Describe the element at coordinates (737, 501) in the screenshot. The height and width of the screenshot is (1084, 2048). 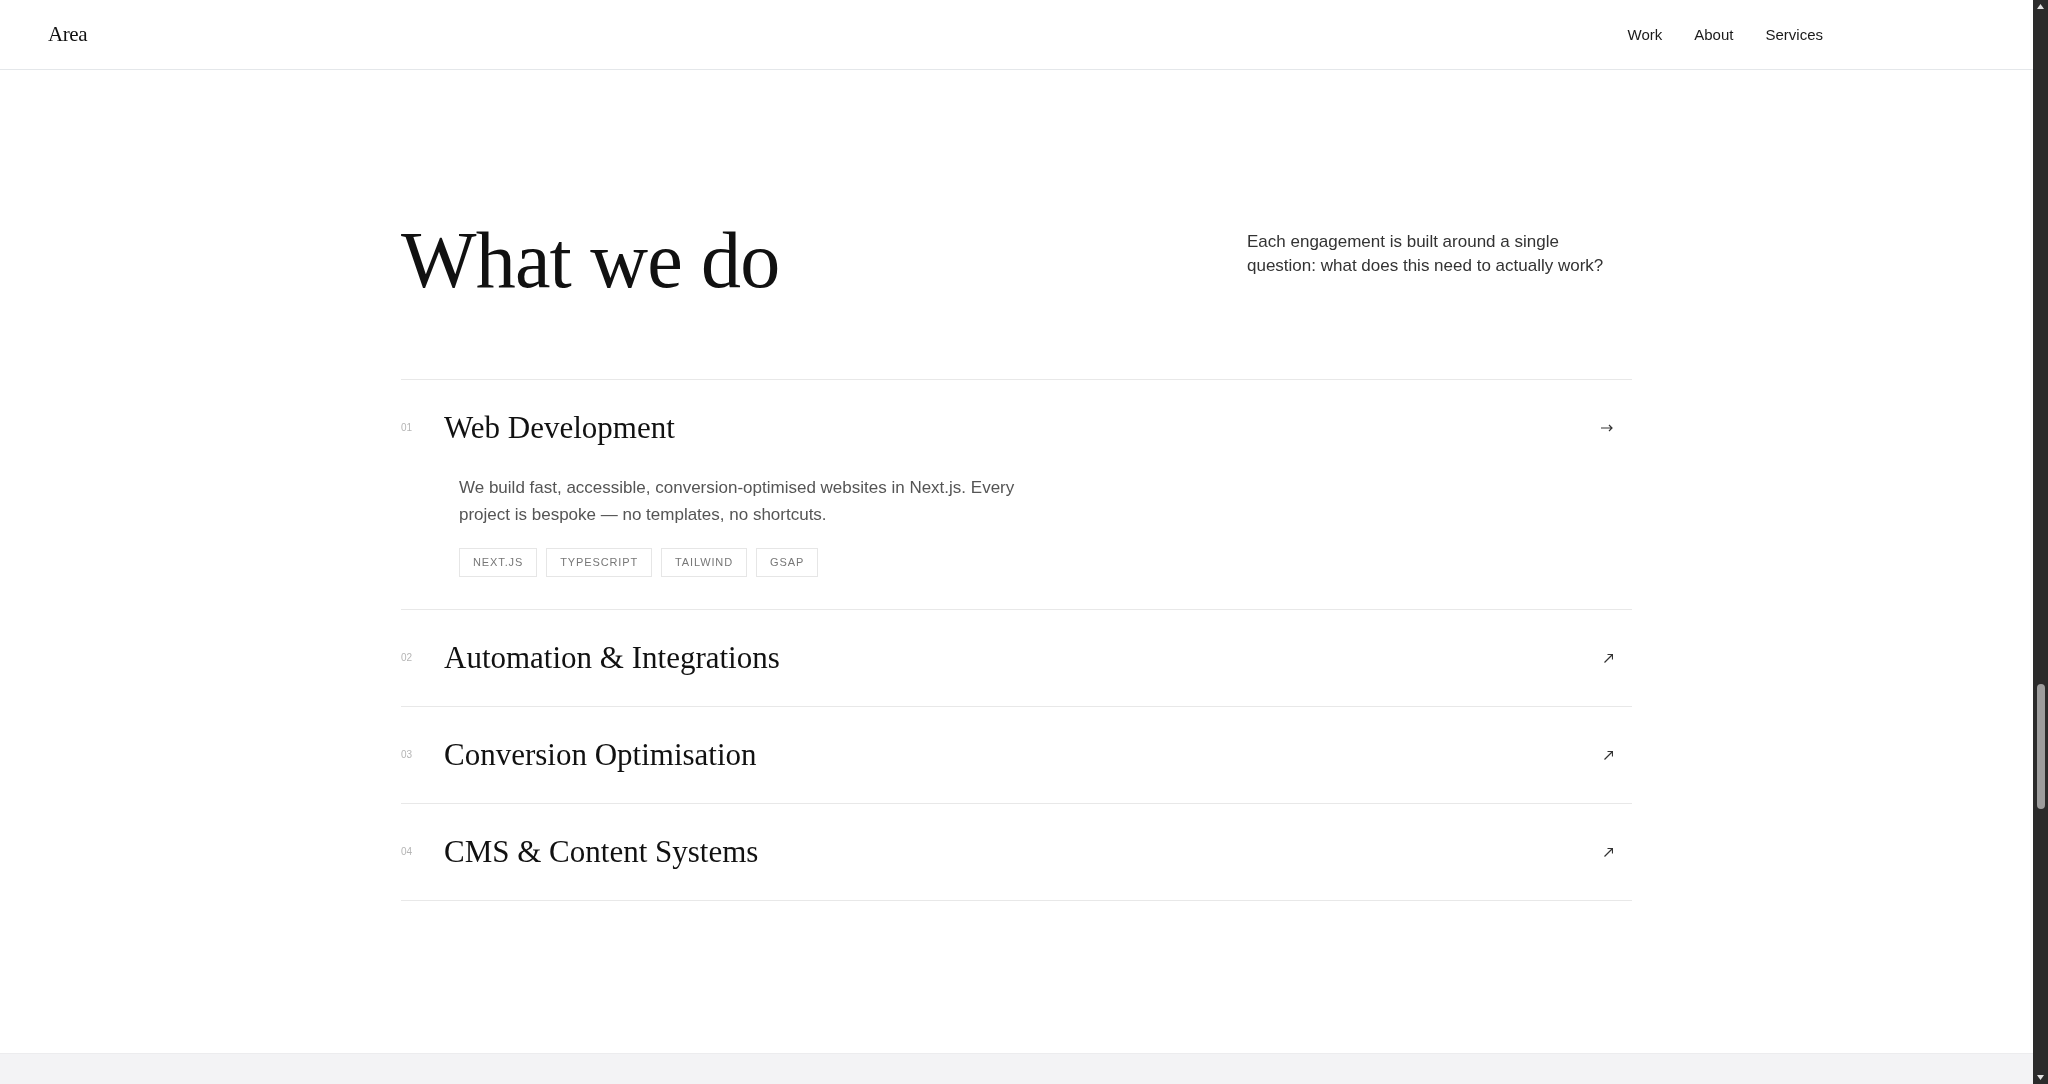
I see `service-description: We build fast, accessible, conversion-optimised websites in Next.js. Every project is bespoke — no templates, no shortcuts.` at that location.